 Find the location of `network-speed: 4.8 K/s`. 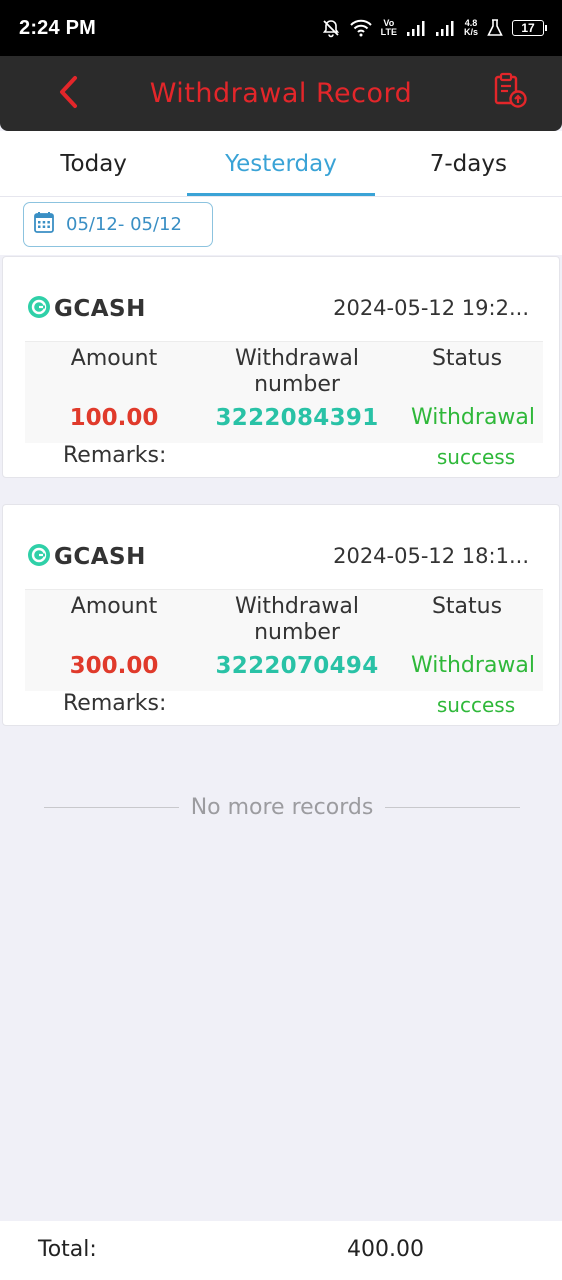

network-speed: 4.8 K/s is located at coordinates (471, 28).